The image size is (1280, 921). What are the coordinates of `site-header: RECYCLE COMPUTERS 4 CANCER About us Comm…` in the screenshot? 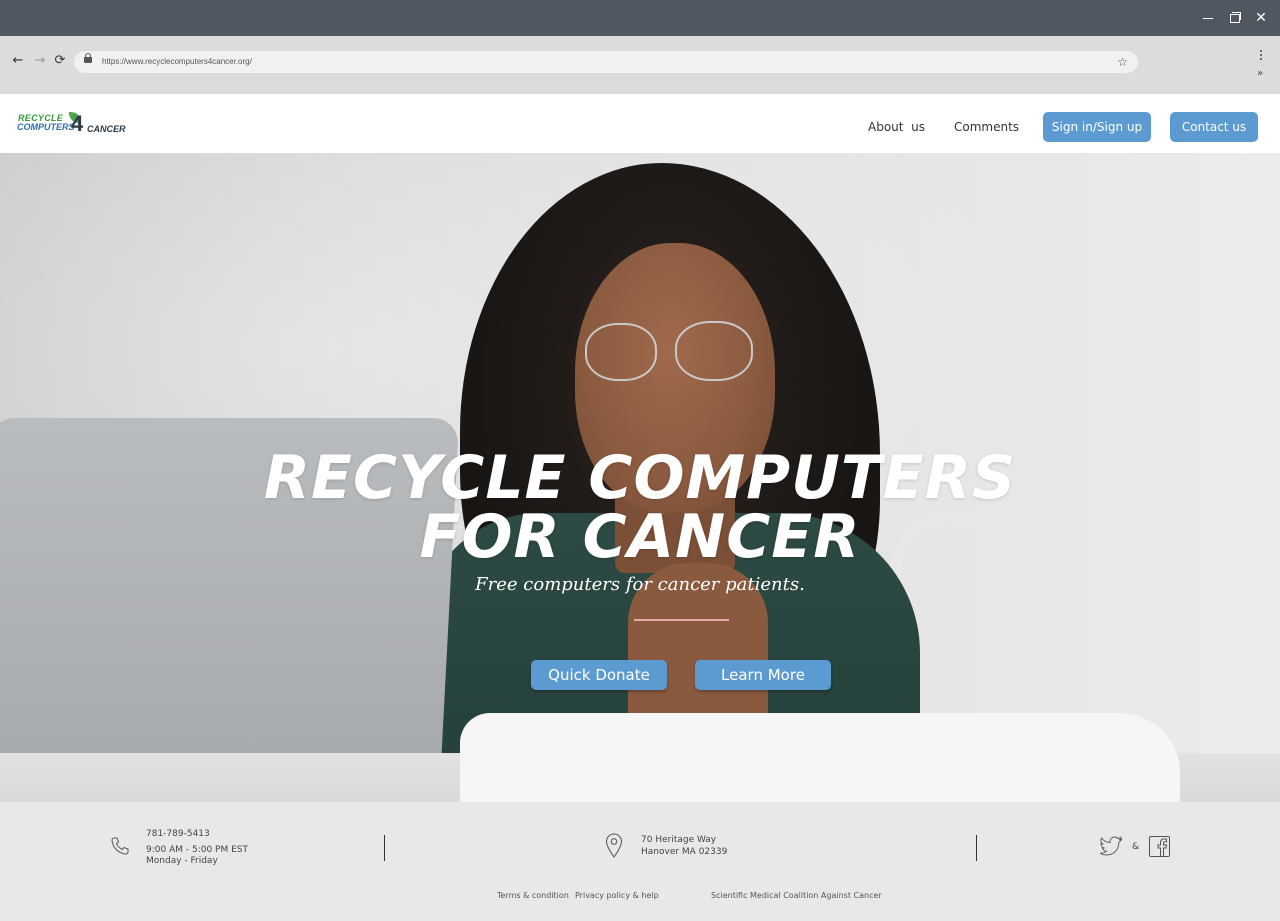 It's located at (640, 123).